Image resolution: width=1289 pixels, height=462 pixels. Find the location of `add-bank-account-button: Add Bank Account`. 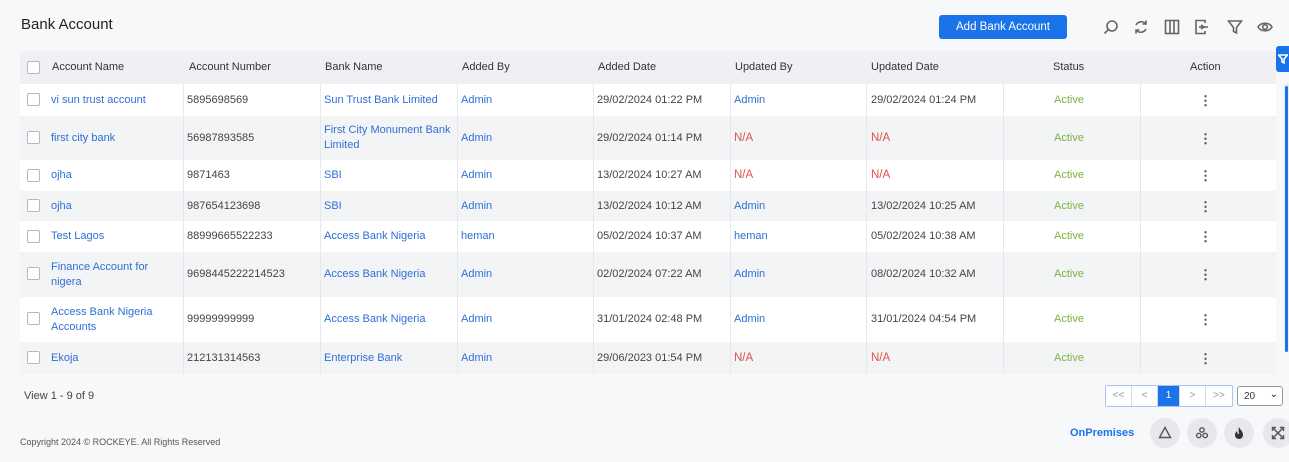

add-bank-account-button: Add Bank Account is located at coordinates (1003, 27).